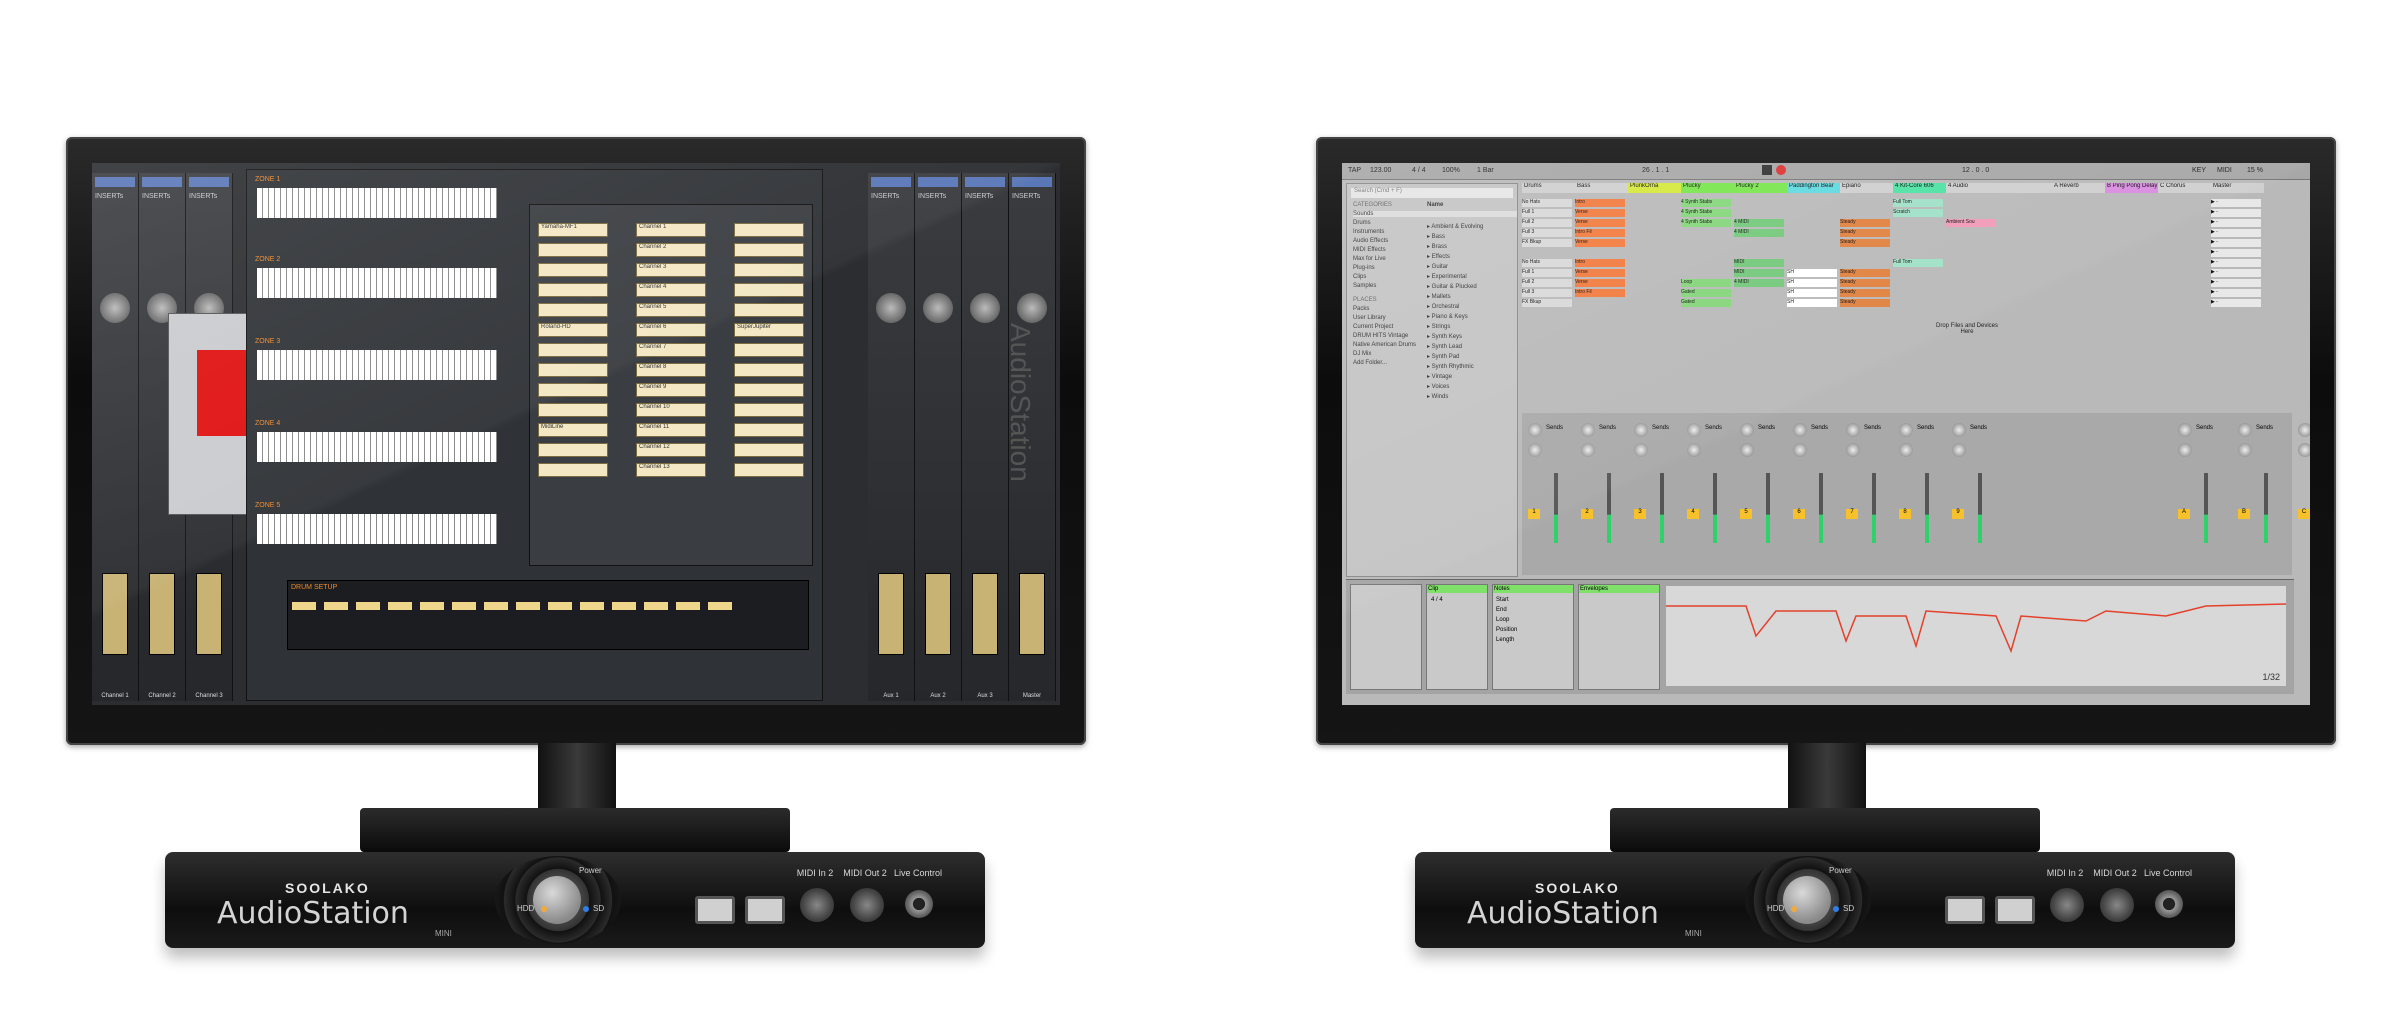 The height and width of the screenshot is (1014, 2400). What do you see at coordinates (1471, 346) in the screenshot?
I see `browser-folder-item: ▸ Synth Lead` at bounding box center [1471, 346].